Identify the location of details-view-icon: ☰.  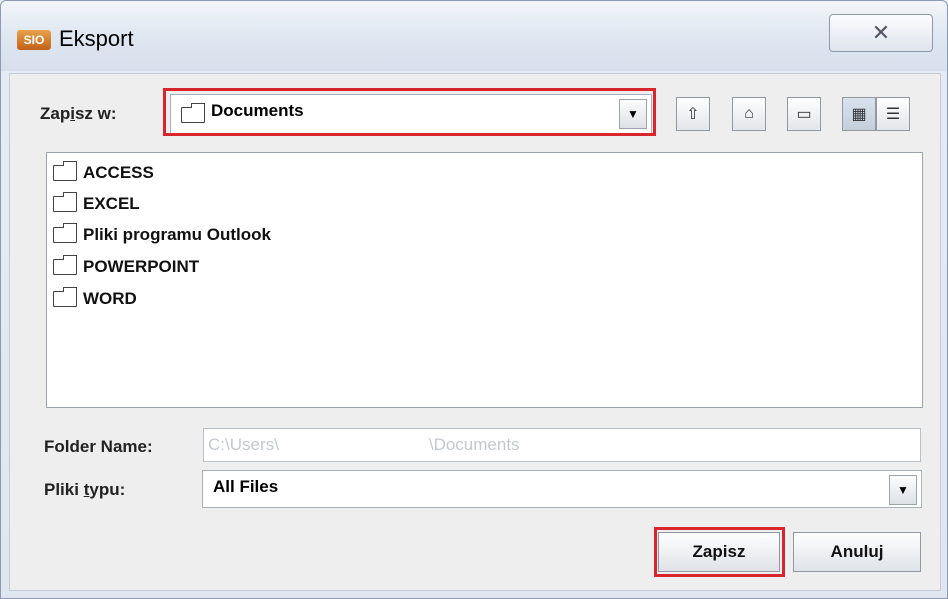
(893, 114).